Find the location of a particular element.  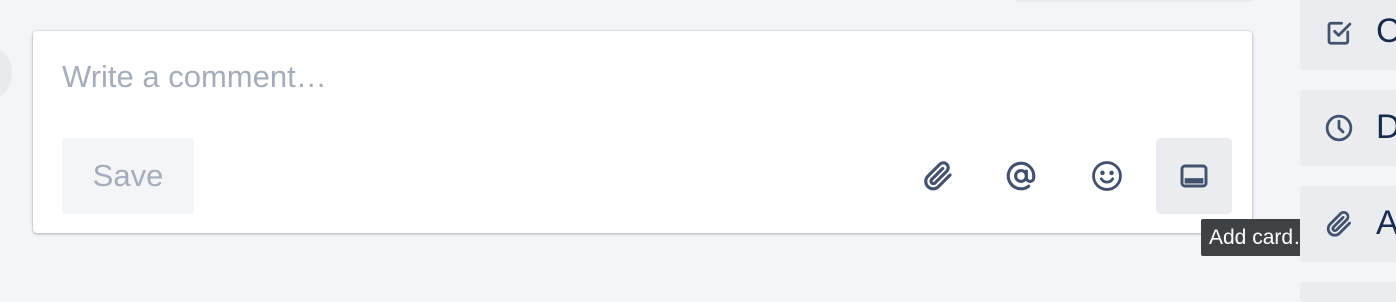

avatar is located at coordinates (6, 73).